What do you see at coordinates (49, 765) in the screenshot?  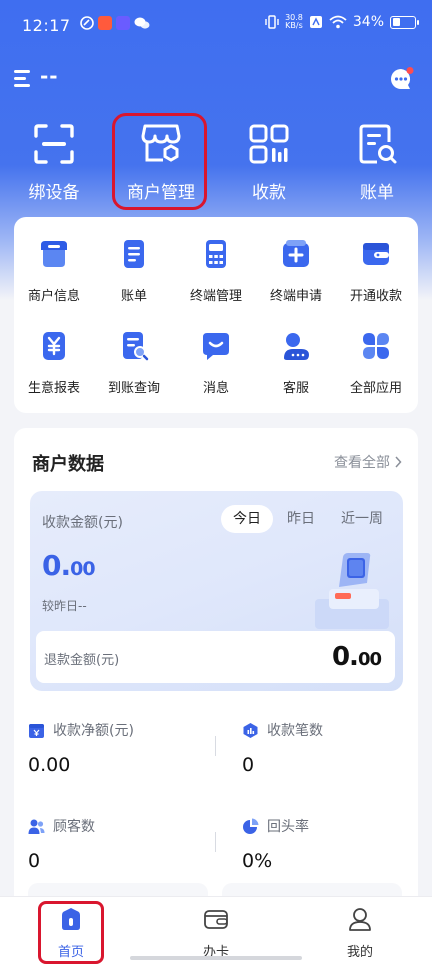 I see `stat-value: 0.00` at bounding box center [49, 765].